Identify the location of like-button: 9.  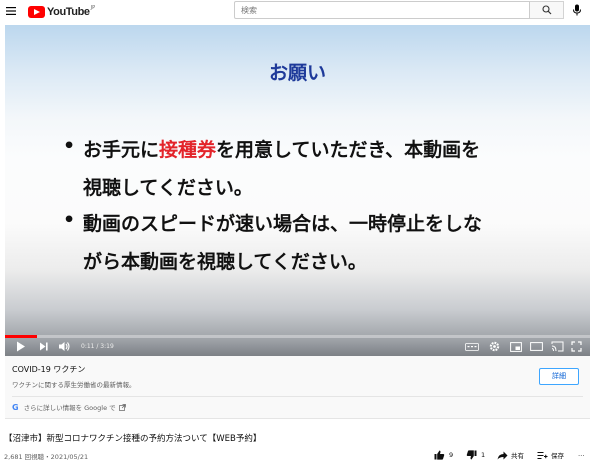
(443, 455).